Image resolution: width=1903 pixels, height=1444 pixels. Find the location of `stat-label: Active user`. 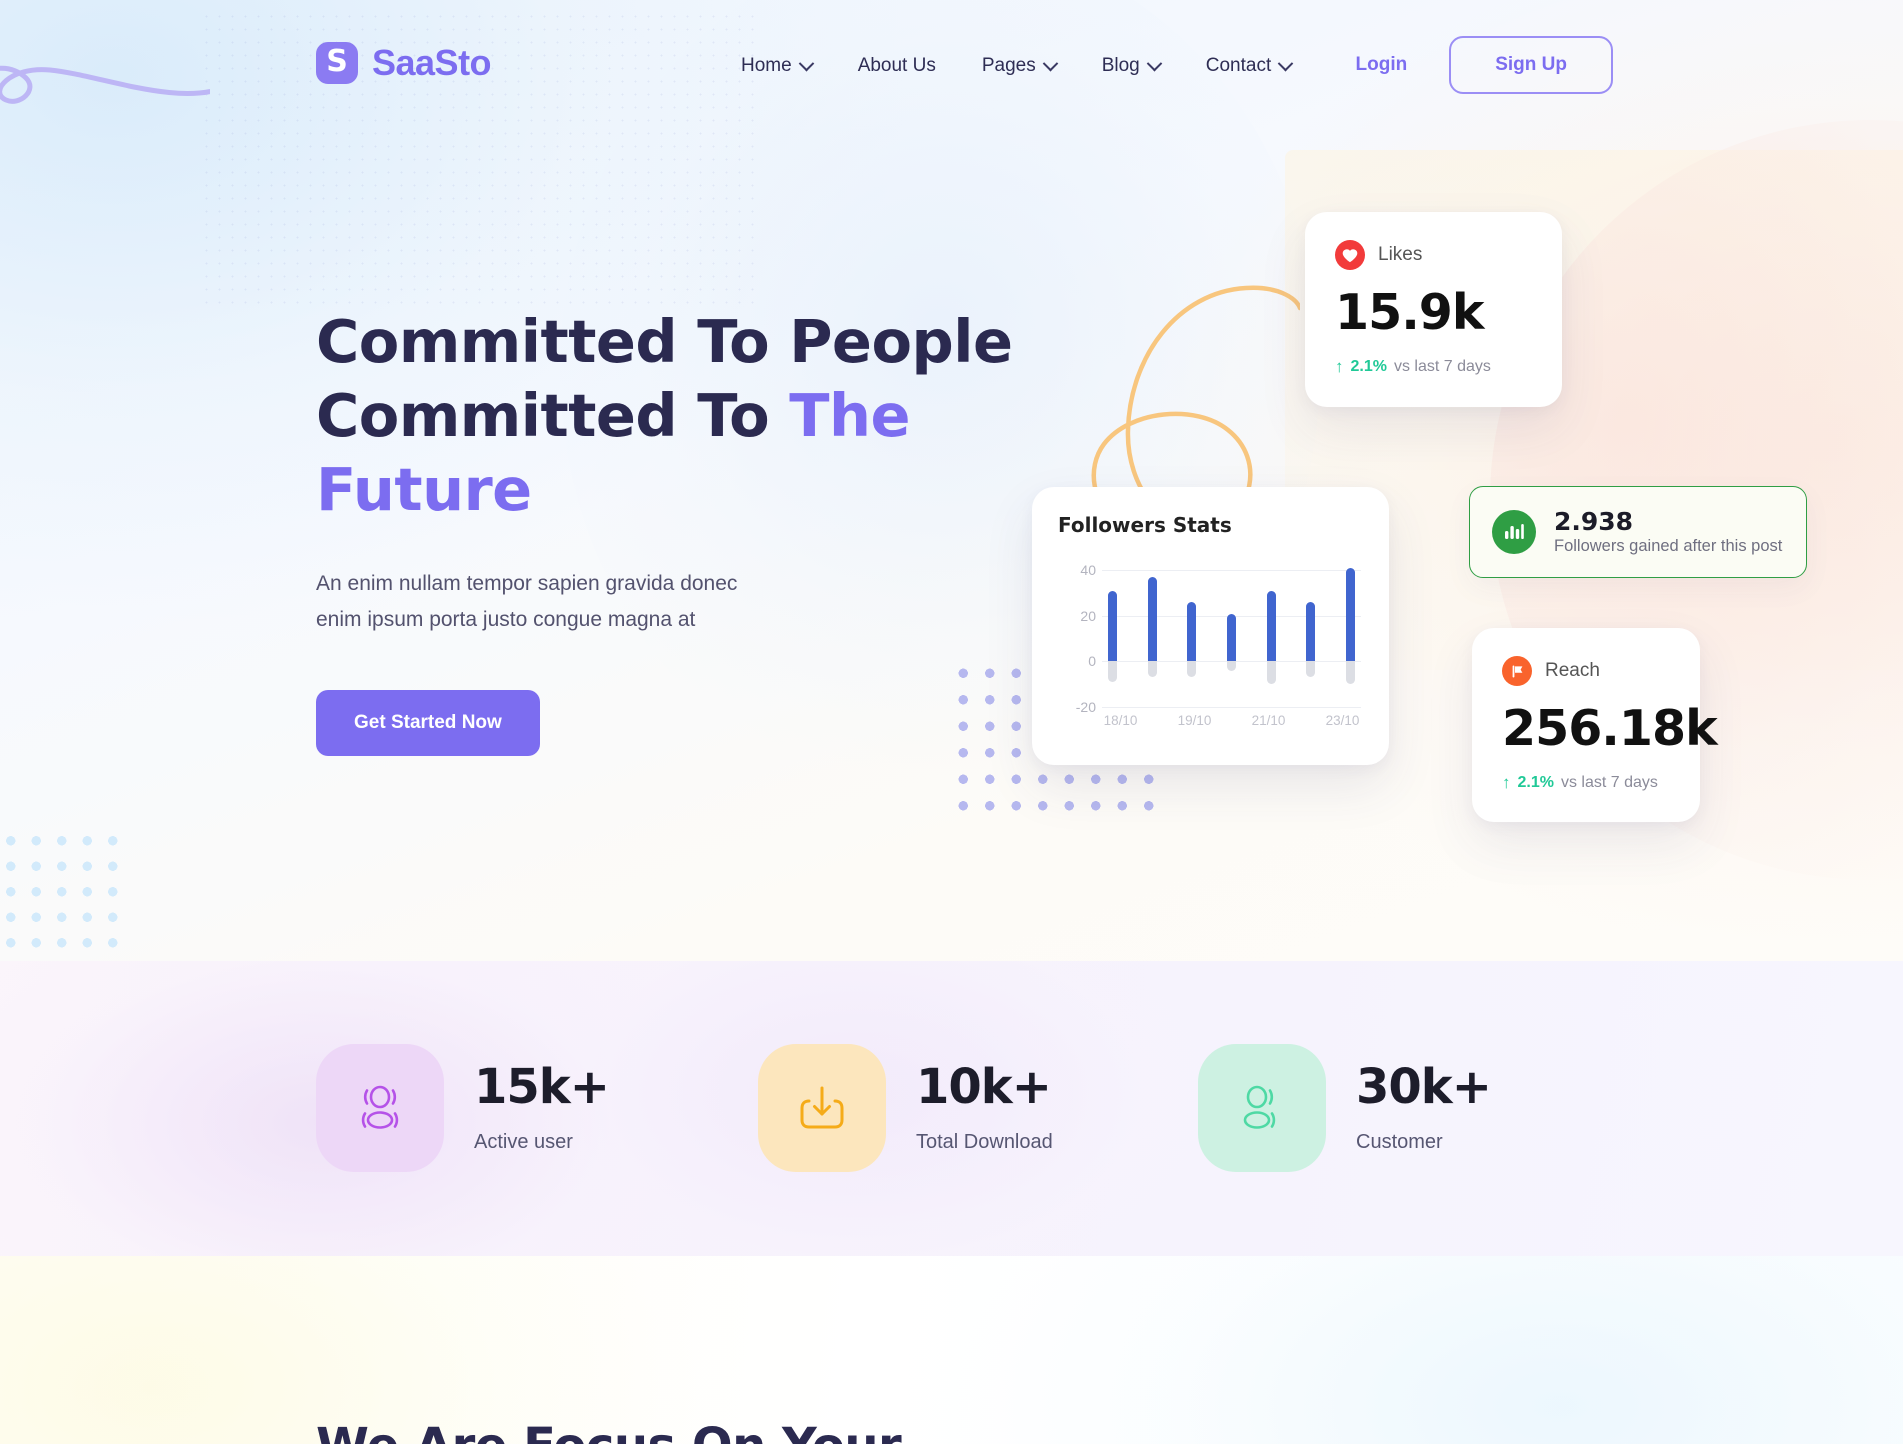

stat-label: Active user is located at coordinates (523, 1141).